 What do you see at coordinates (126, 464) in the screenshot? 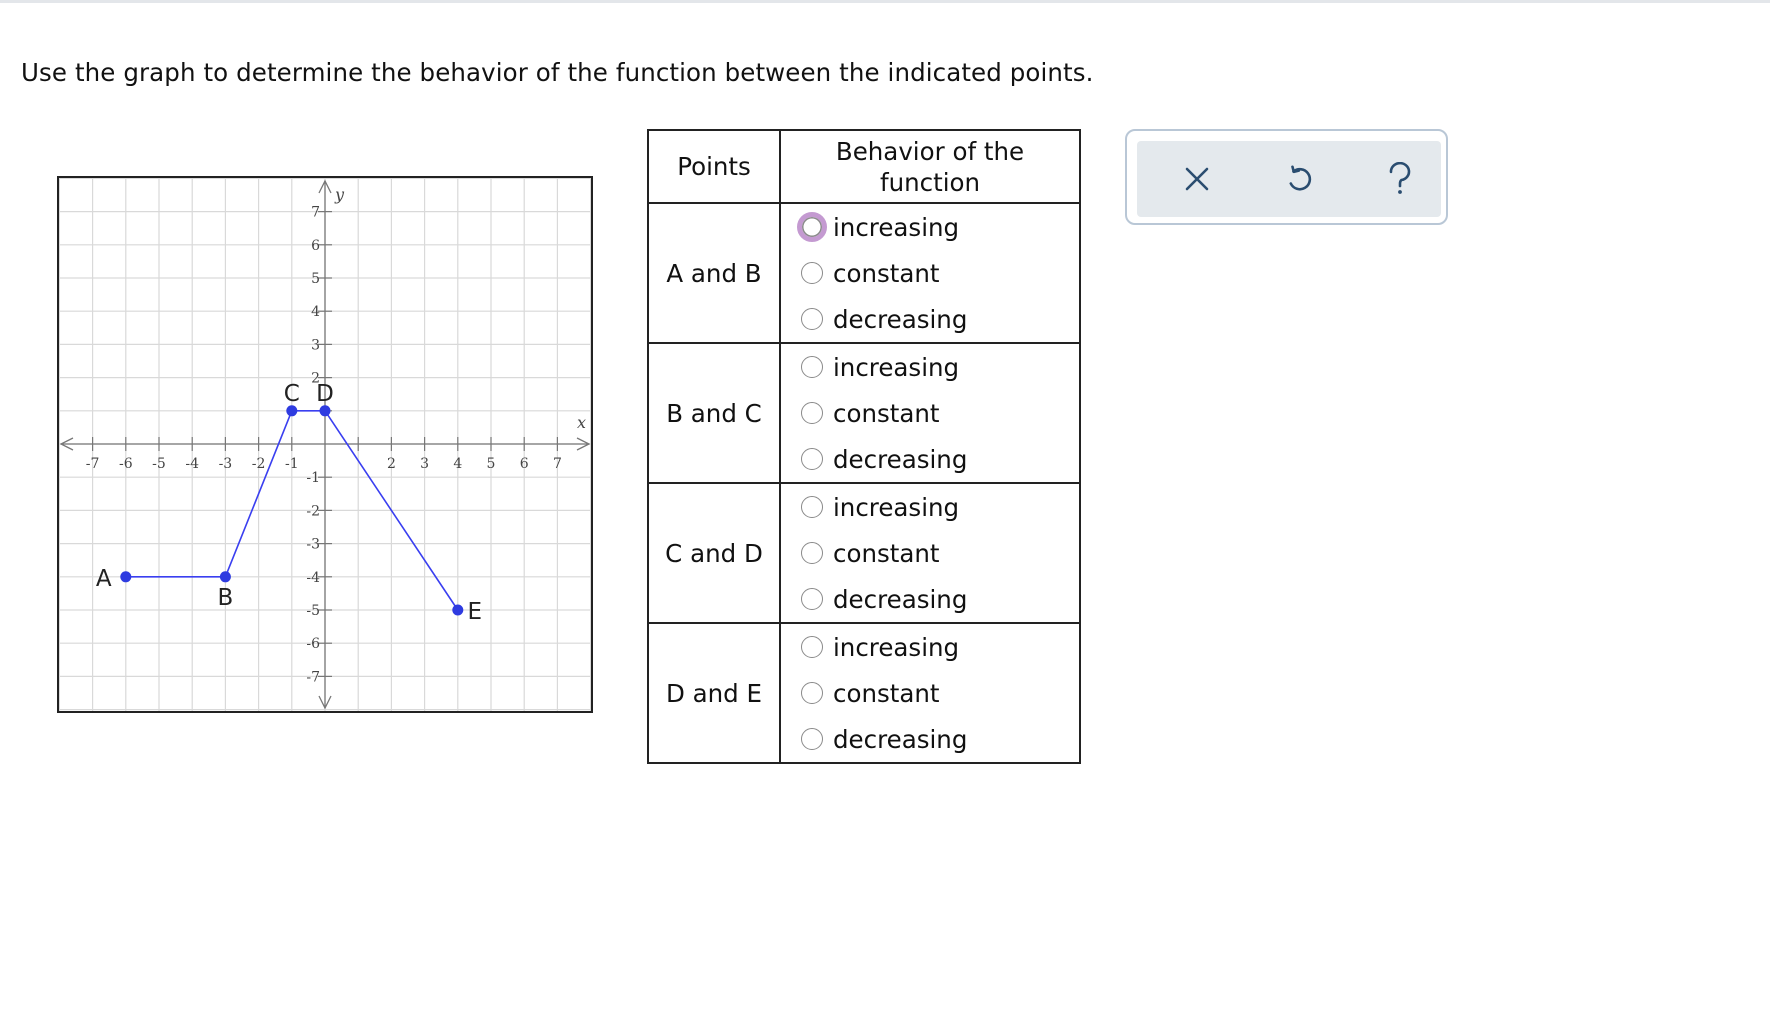
I see `x-tick-label: -6` at bounding box center [126, 464].